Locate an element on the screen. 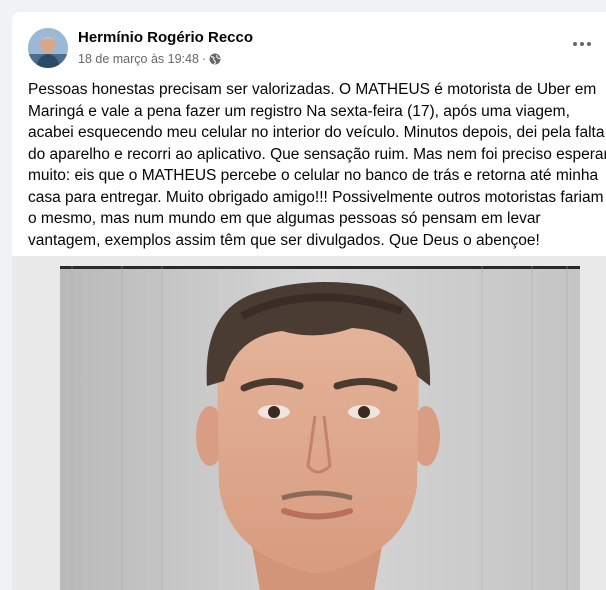  post-date: 18 de março às 19:48 is located at coordinates (138, 59).